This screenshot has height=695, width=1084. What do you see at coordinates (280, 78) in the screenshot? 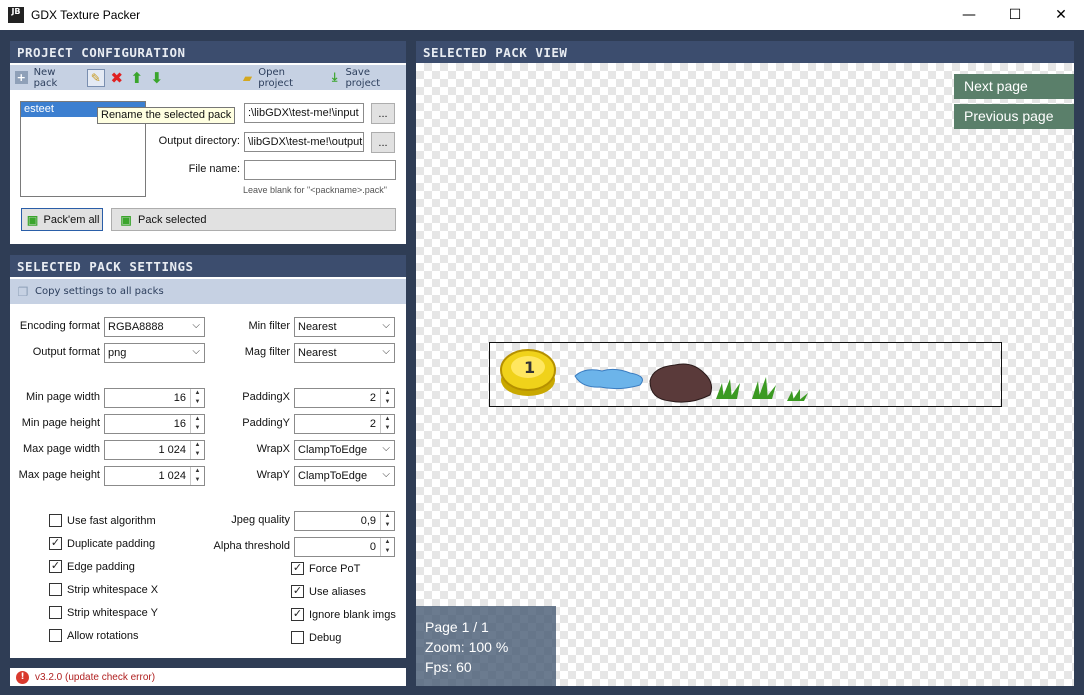
I see `open-project-button: ▰ Open project` at bounding box center [280, 78].